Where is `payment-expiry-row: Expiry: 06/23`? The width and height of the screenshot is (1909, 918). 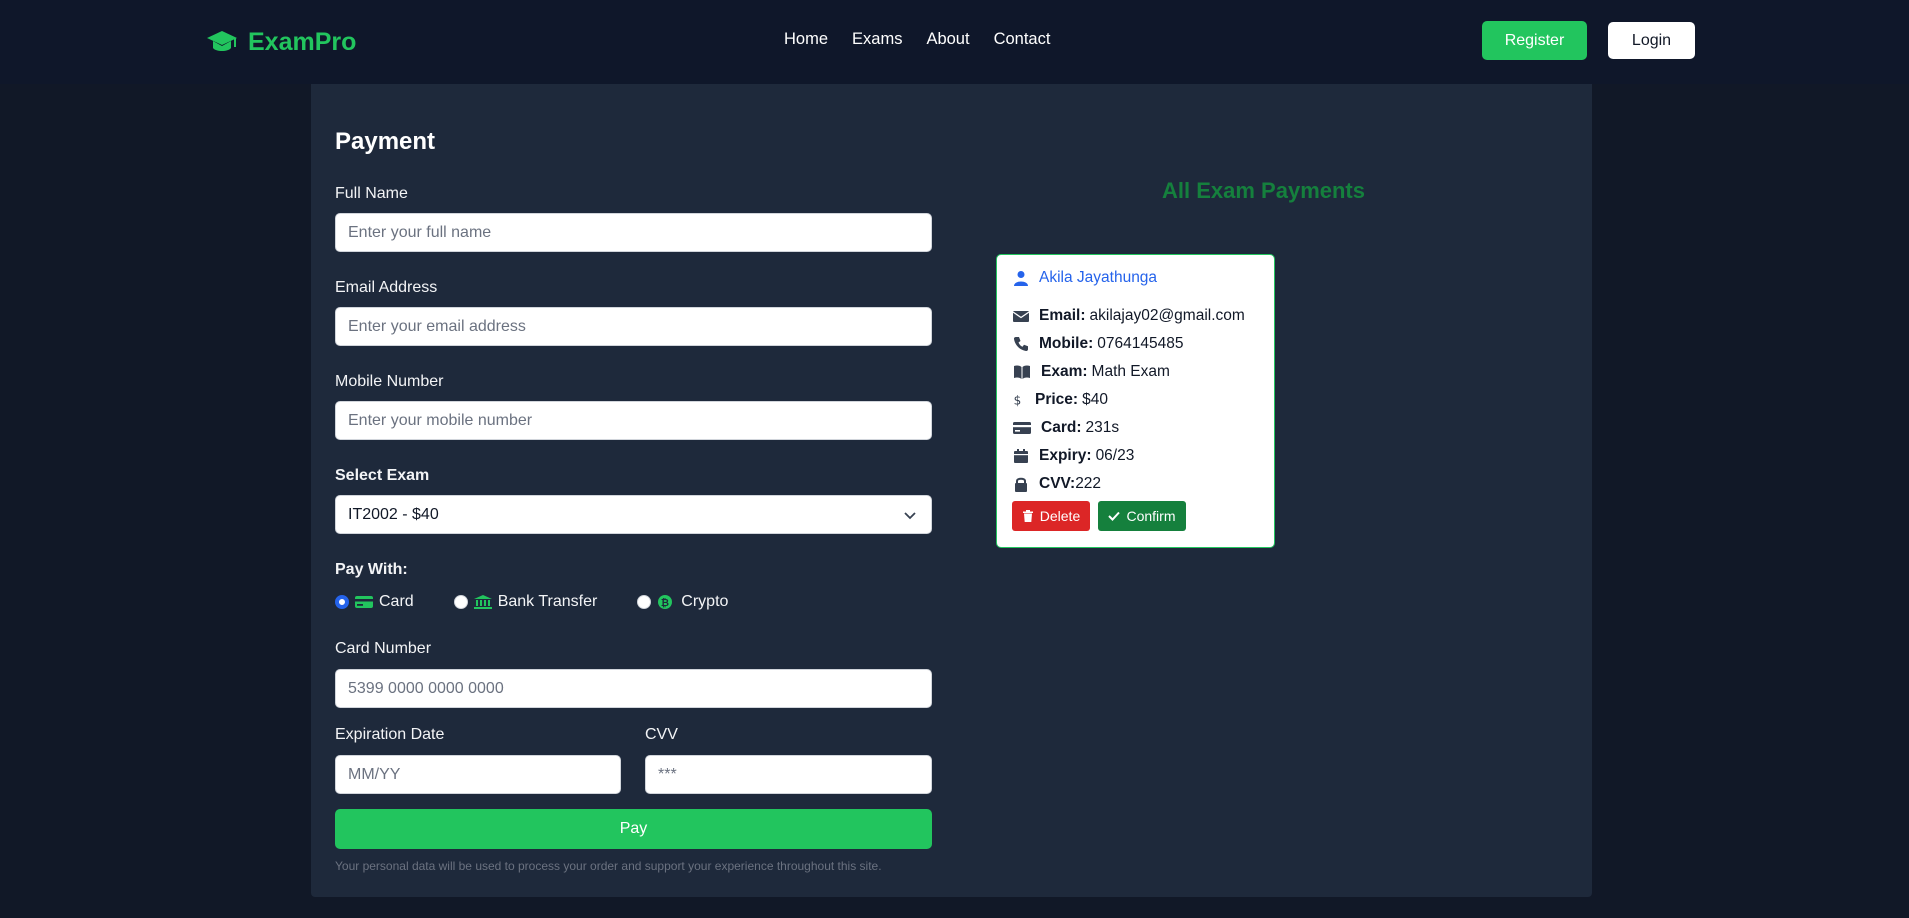 payment-expiry-row: Expiry: 06/23 is located at coordinates (1073, 456).